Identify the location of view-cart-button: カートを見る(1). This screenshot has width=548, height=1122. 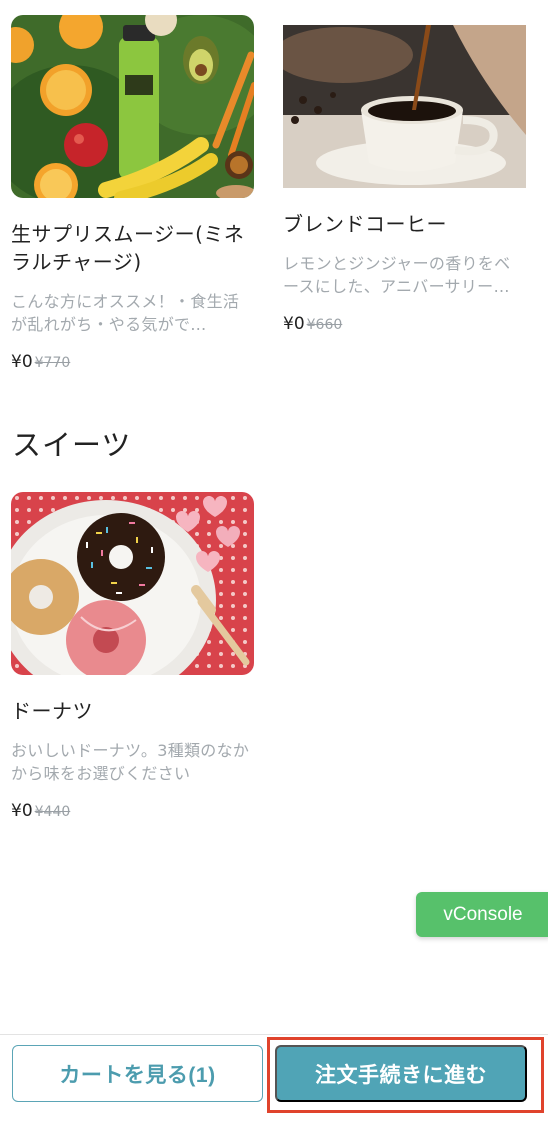
(137, 1073).